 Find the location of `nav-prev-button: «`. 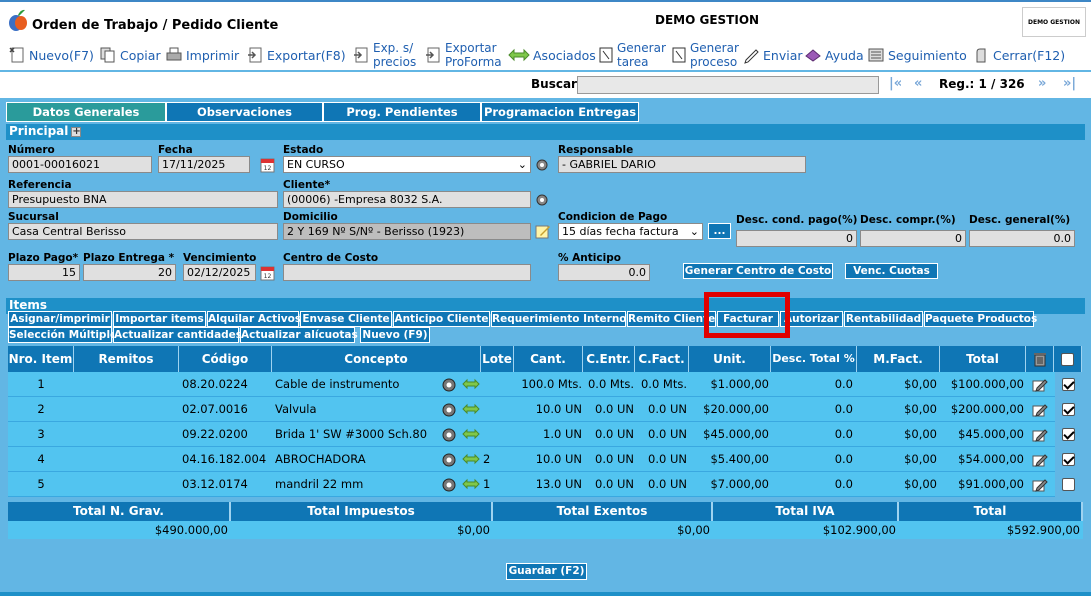

nav-prev-button: « is located at coordinates (918, 83).